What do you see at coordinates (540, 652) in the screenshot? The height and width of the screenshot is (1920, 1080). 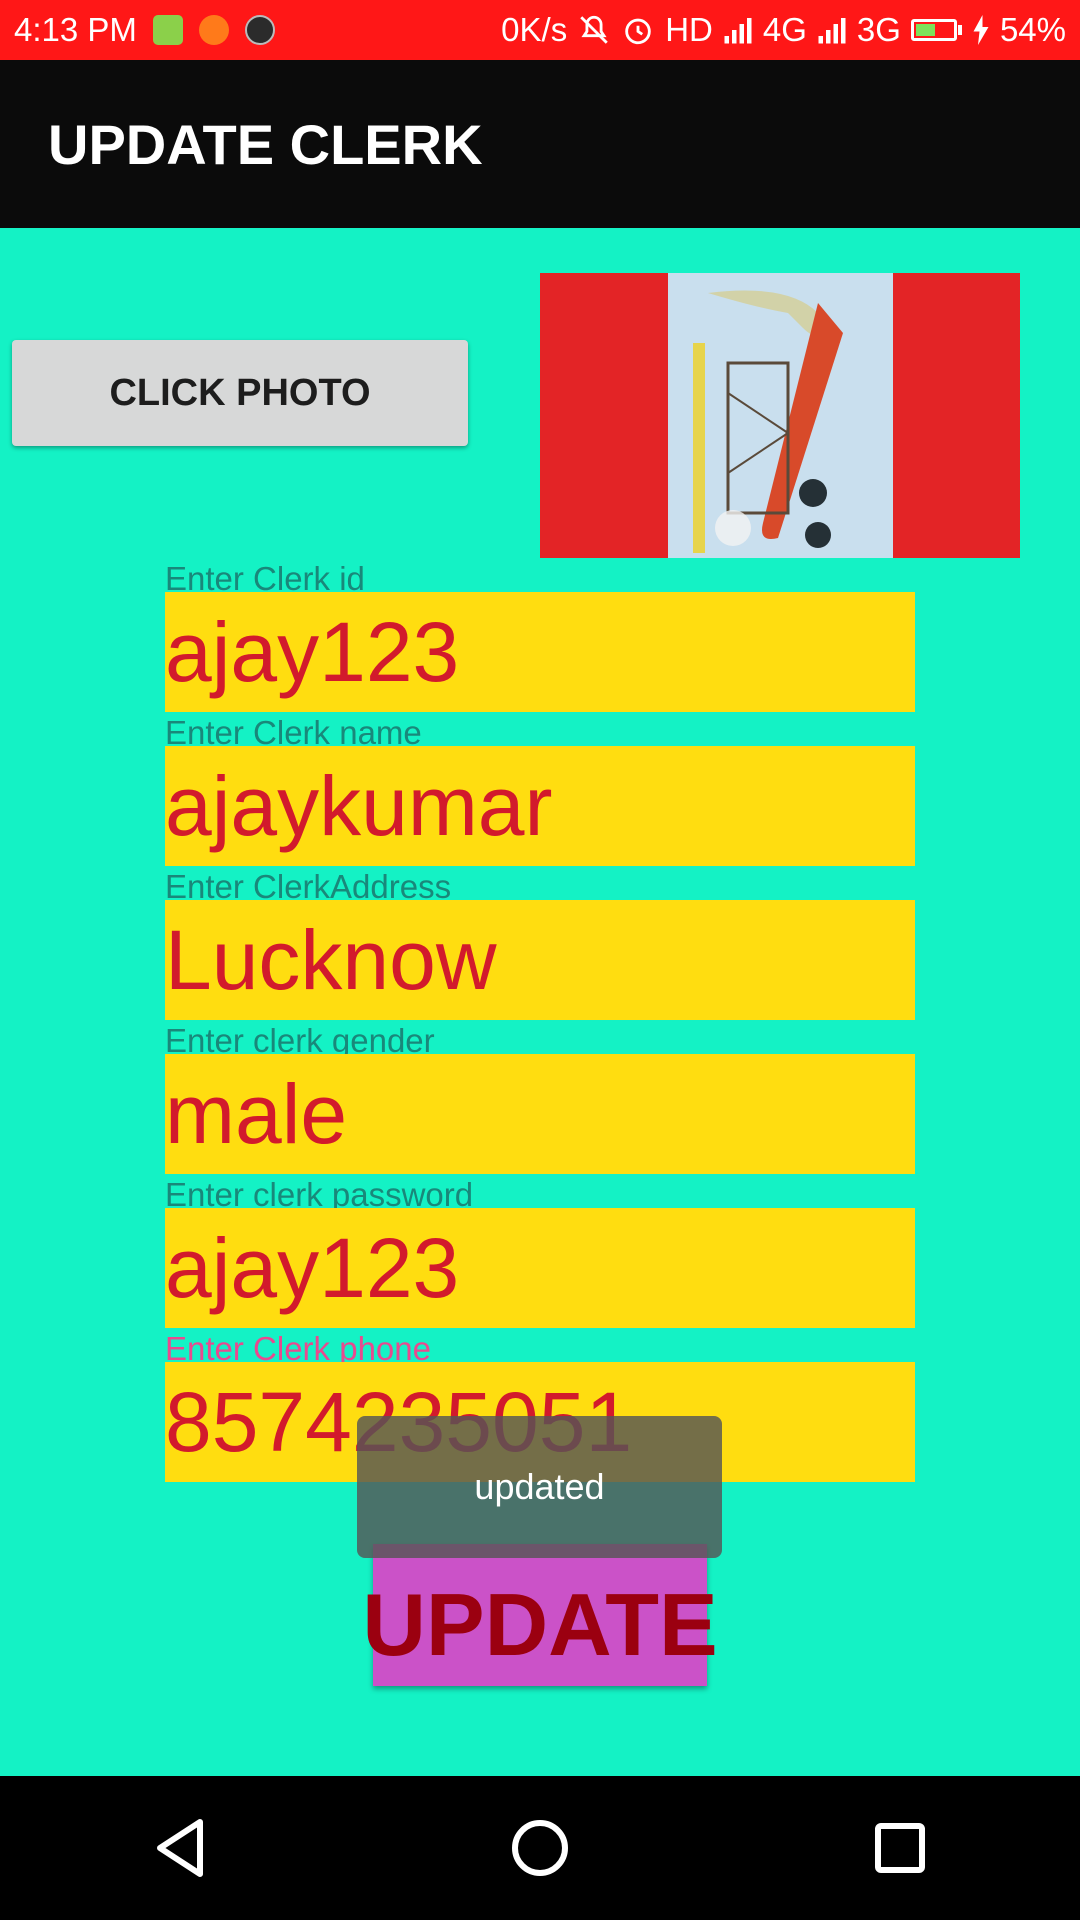 I see `clerk-id-input: ajay123` at bounding box center [540, 652].